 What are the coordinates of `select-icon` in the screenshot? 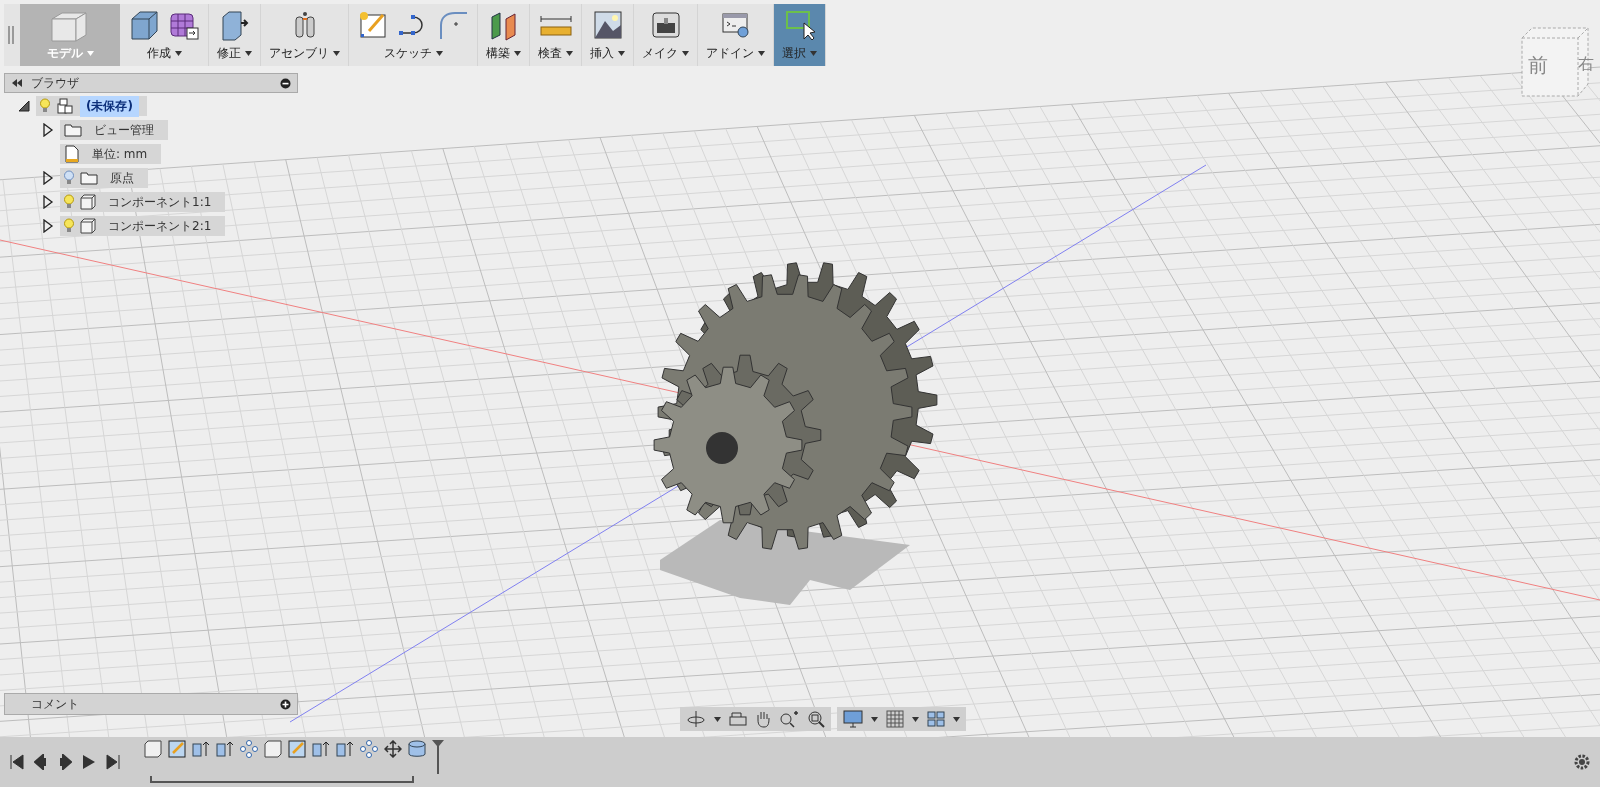 It's located at (799, 25).